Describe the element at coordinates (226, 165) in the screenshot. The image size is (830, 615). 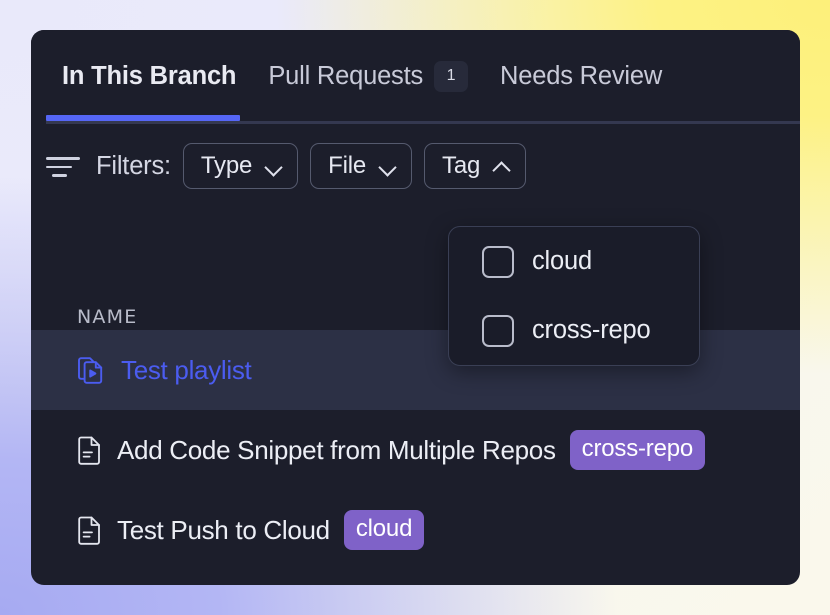
I see `filter-button-label: Type` at that location.